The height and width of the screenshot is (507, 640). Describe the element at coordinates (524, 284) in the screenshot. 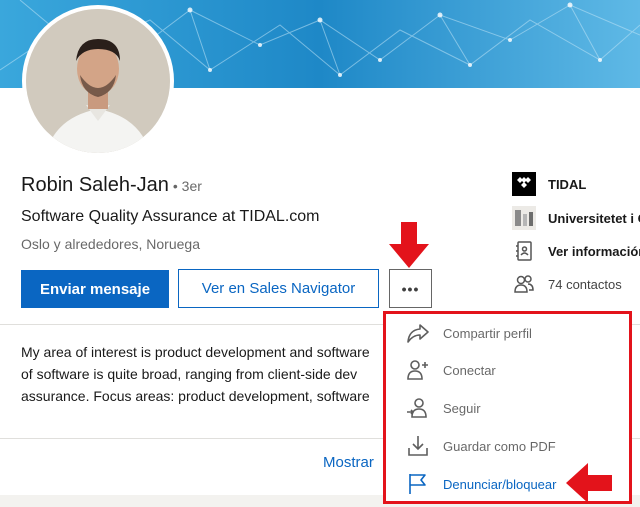

I see `connections-icon` at that location.